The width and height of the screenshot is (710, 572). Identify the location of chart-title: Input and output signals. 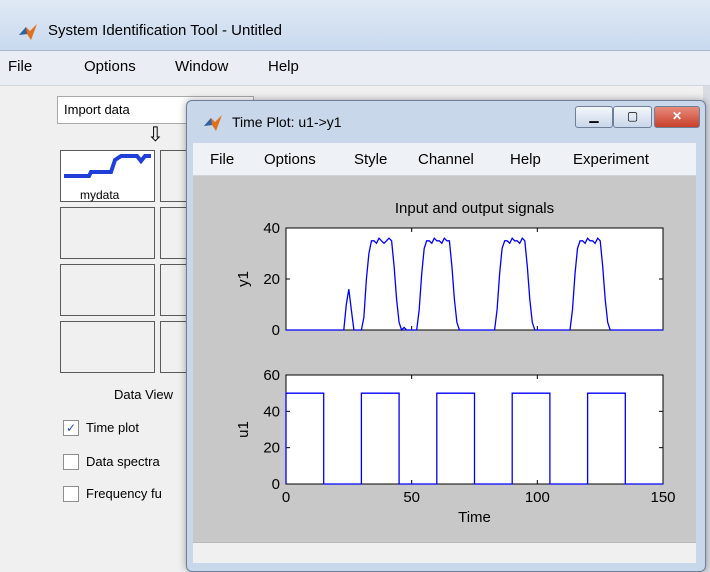
(474, 208).